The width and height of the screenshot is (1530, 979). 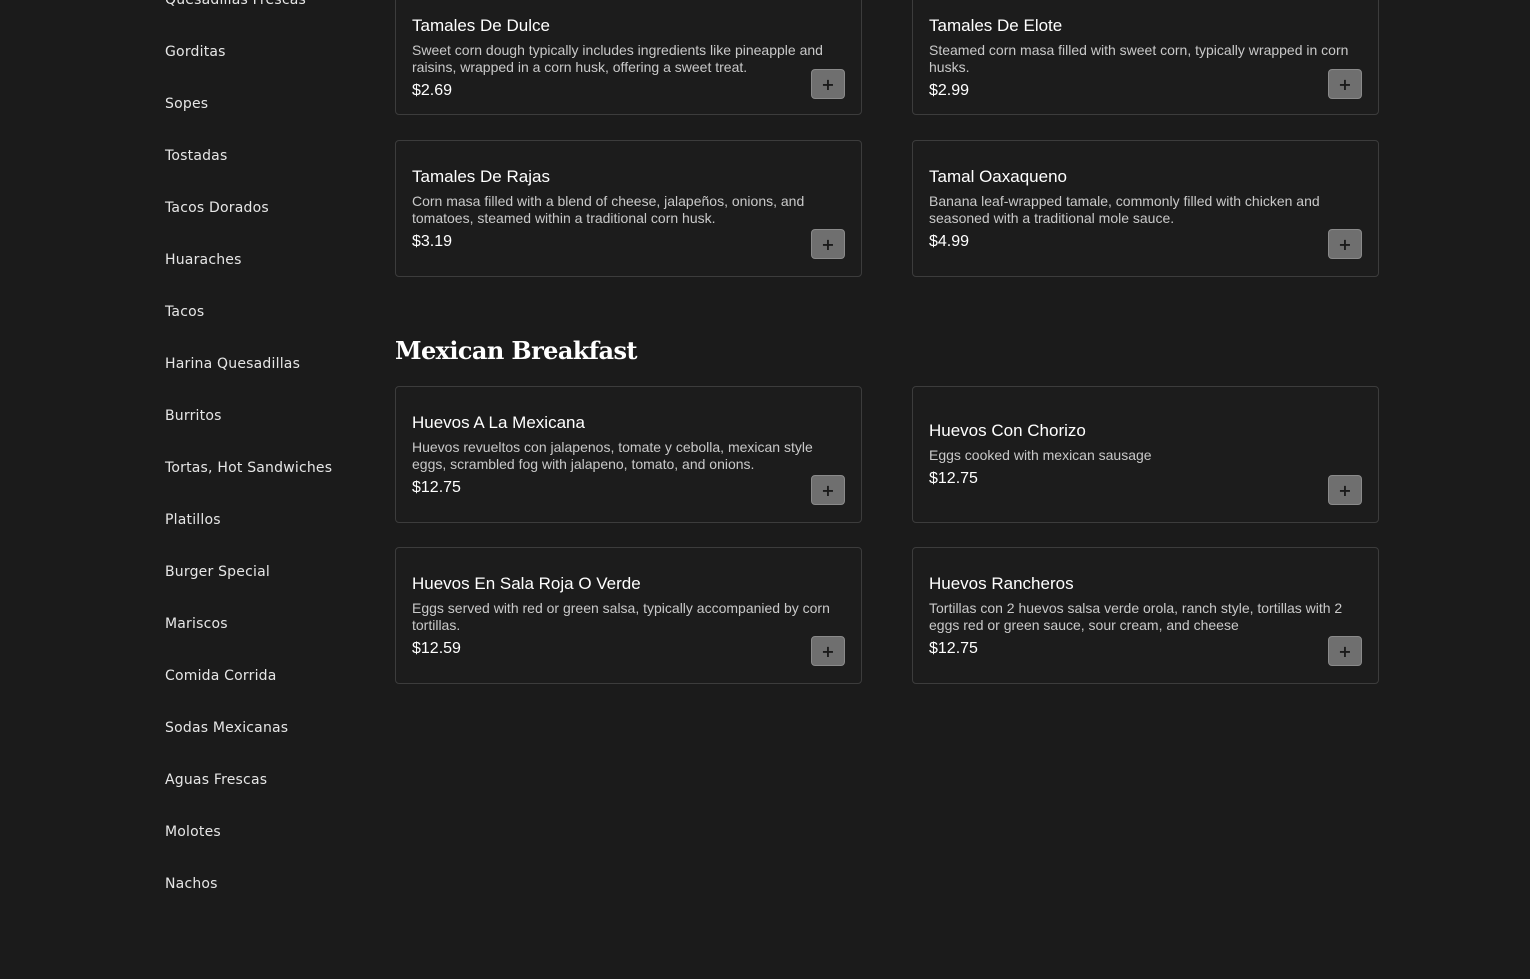 What do you see at coordinates (498, 422) in the screenshot?
I see `item-title: Huevos A La Mexicana` at bounding box center [498, 422].